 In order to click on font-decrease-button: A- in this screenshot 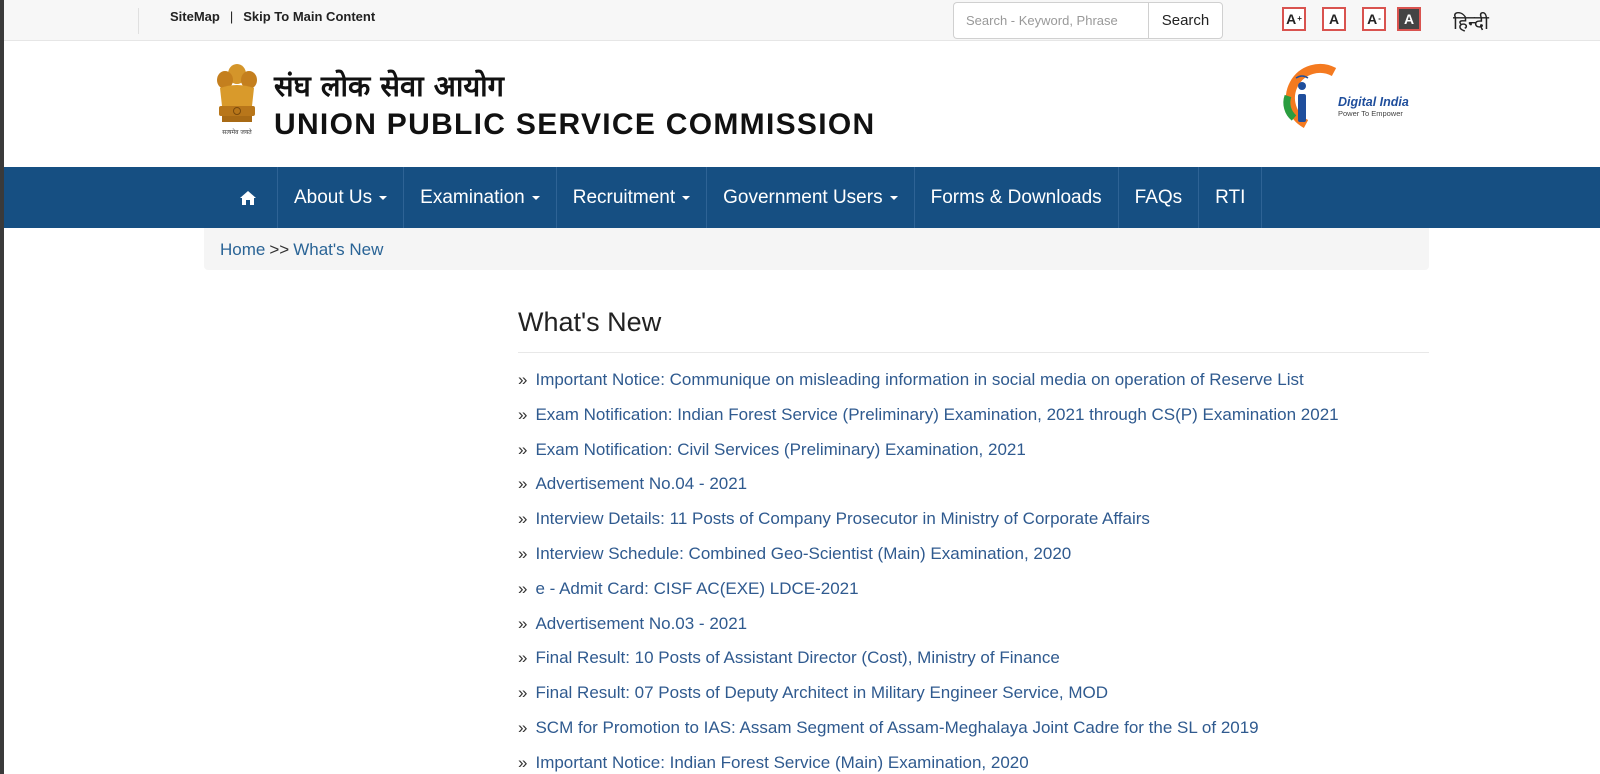, I will do `click(1374, 19)`.